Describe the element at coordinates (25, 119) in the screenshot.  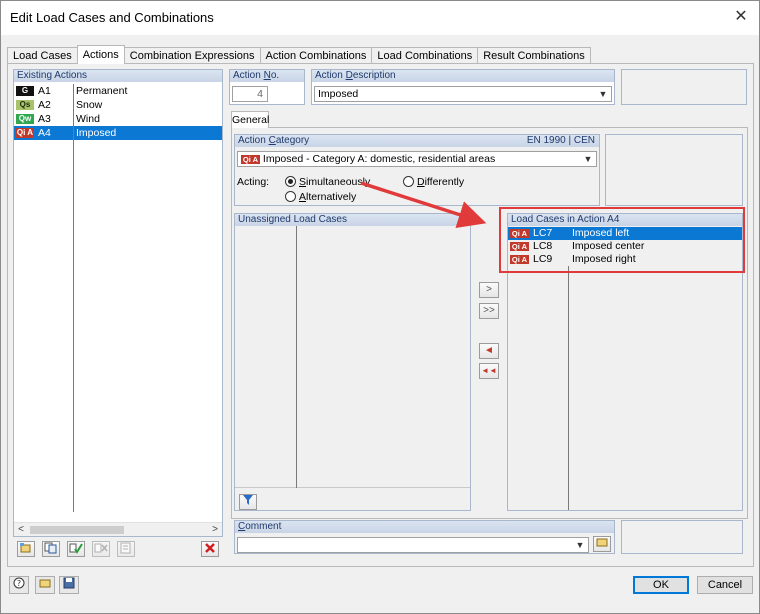
I see `wind-badge-icon: Qw` at that location.